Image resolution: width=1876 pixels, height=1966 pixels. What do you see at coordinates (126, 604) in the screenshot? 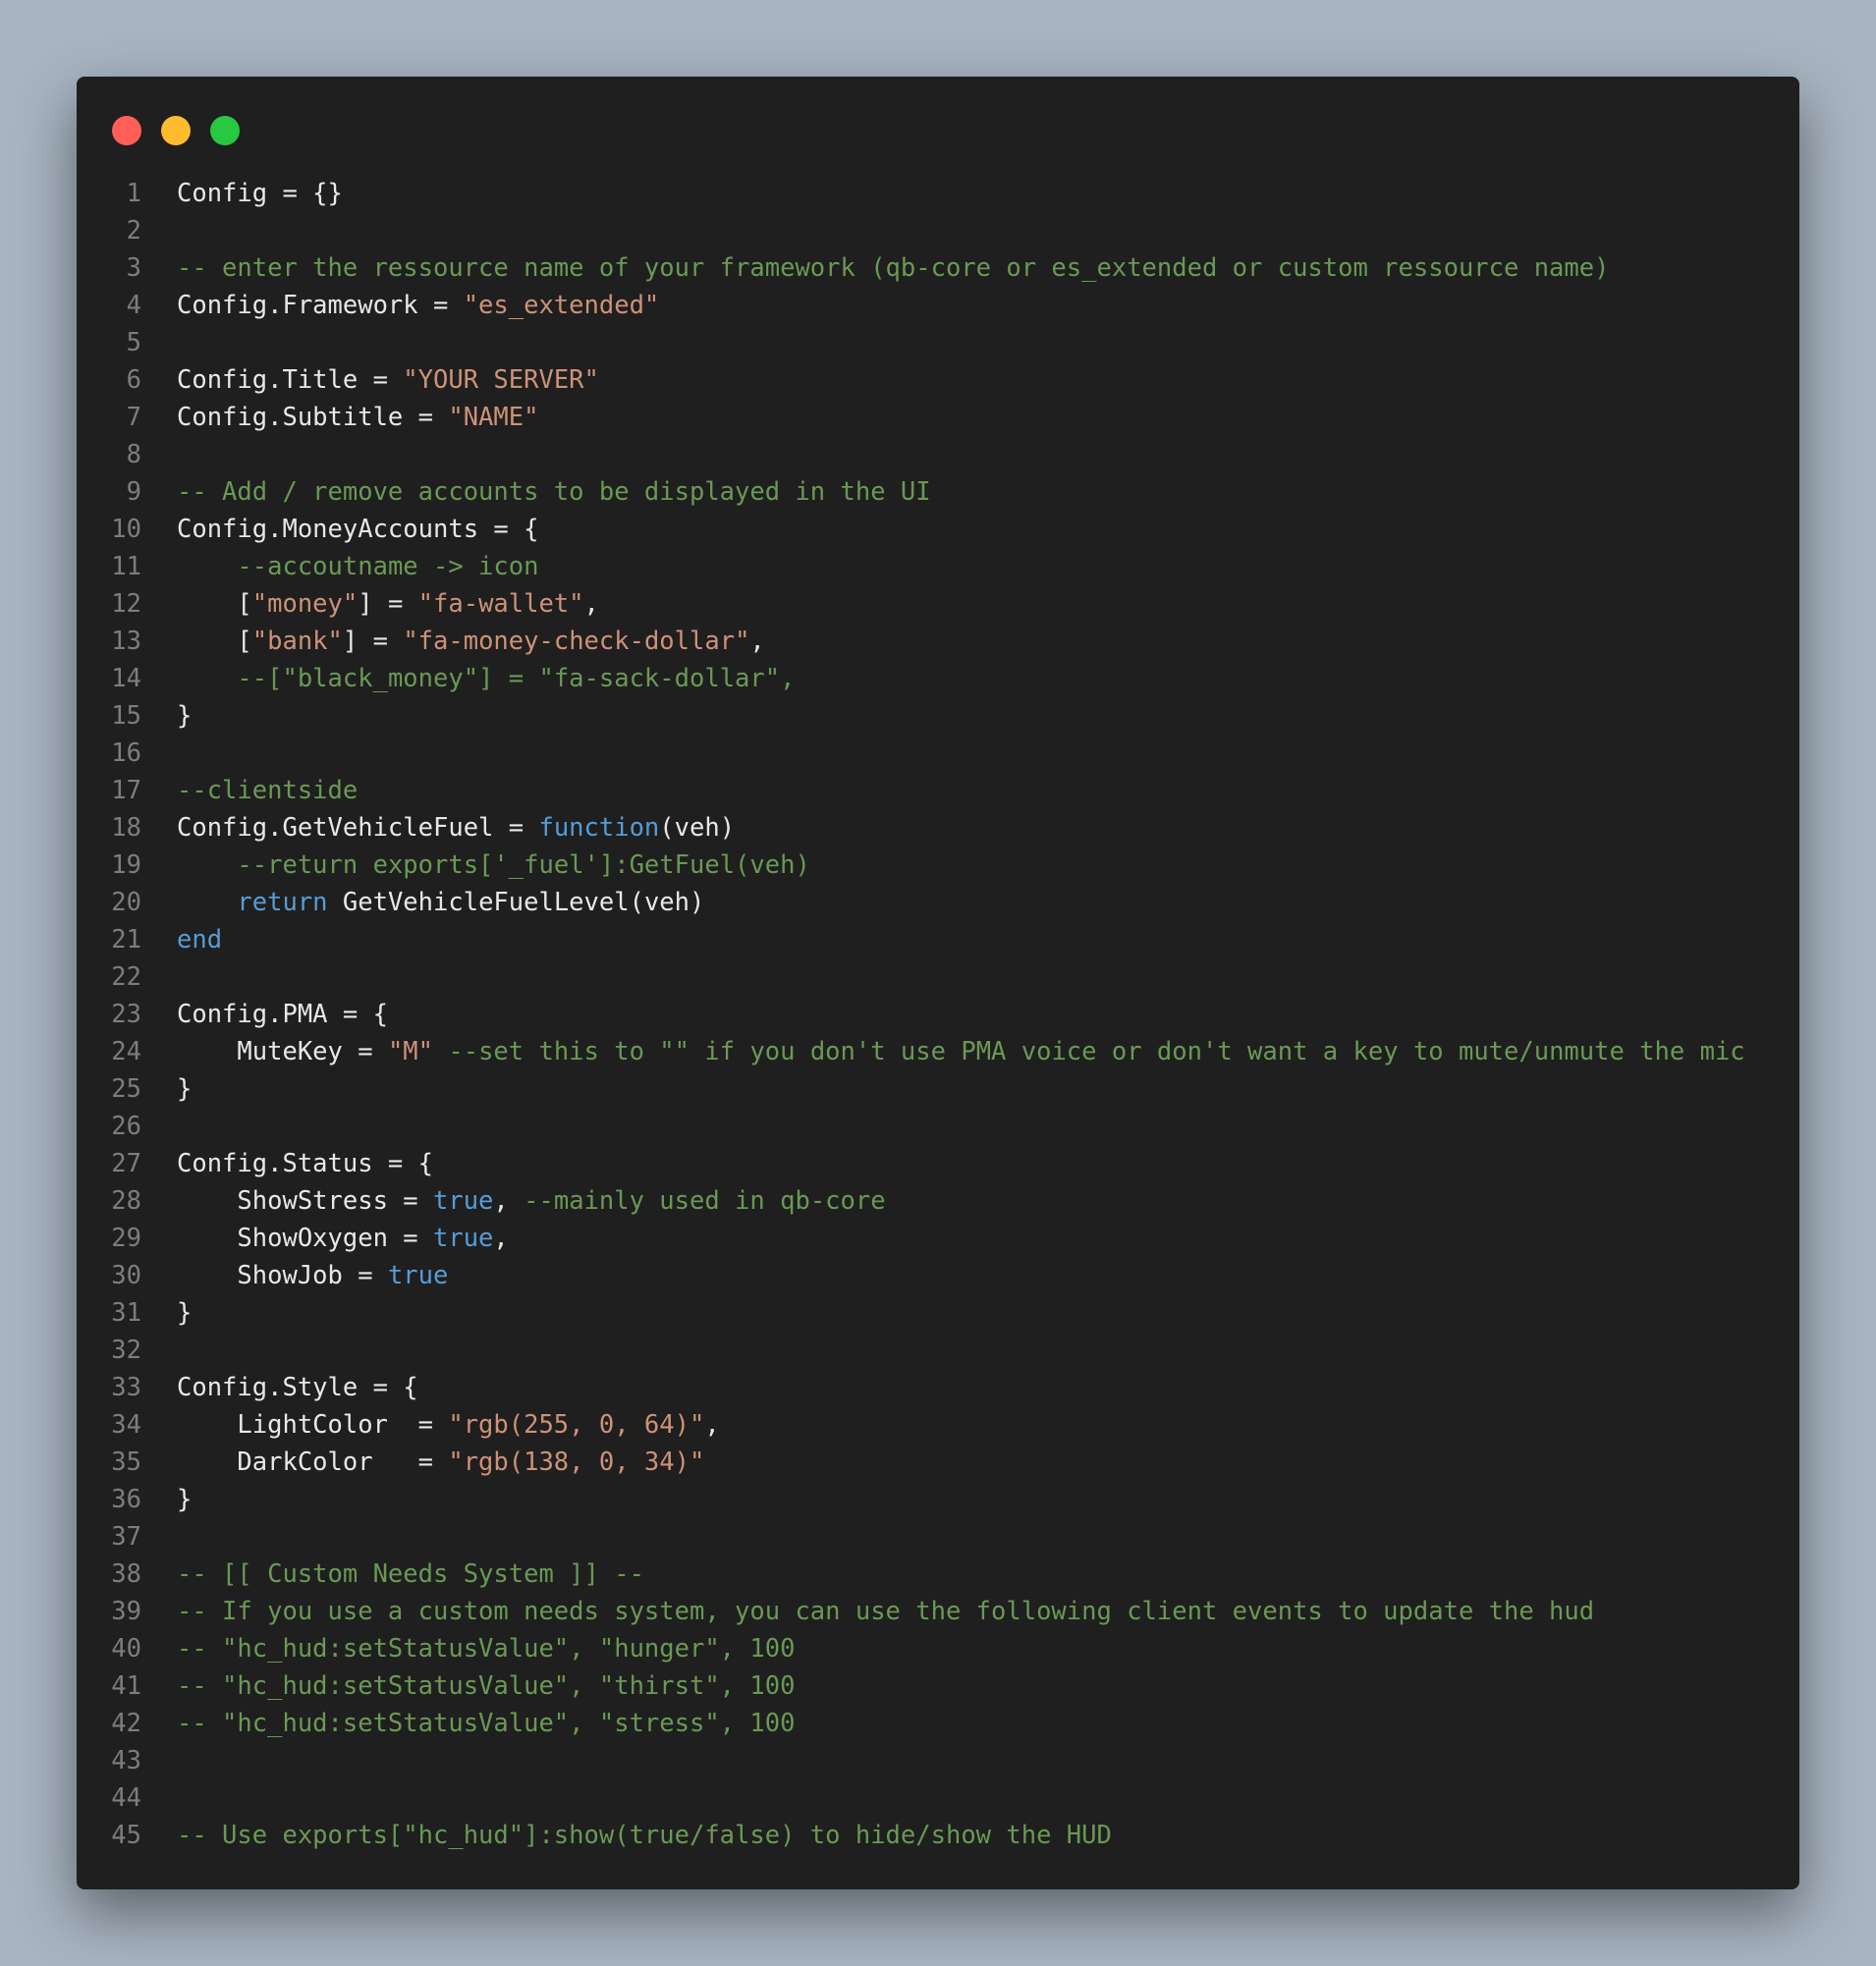
I see `line-number: 12` at bounding box center [126, 604].